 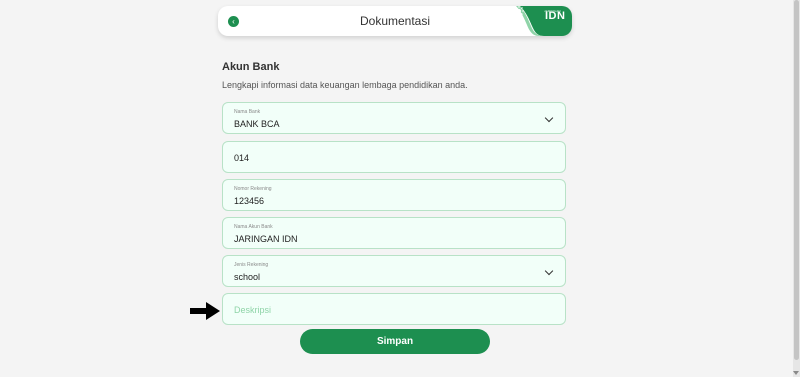 I want to click on description-field: Deskripsi, so click(x=394, y=309).